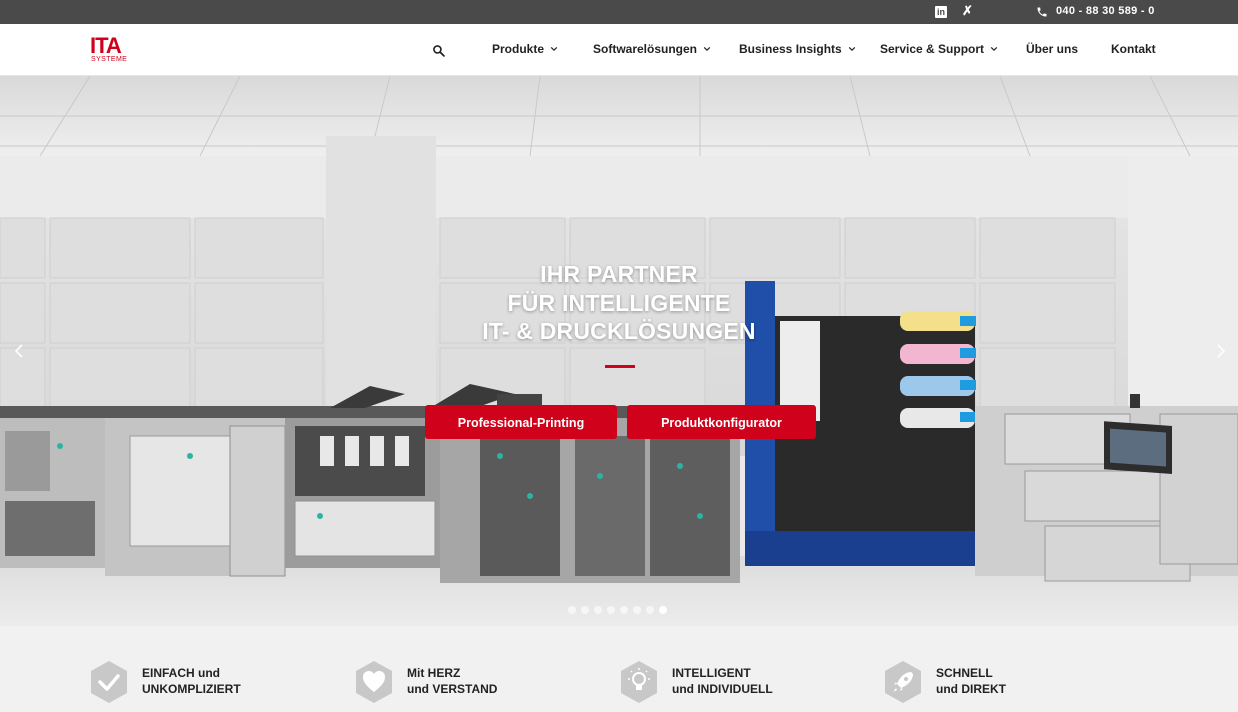  Describe the element at coordinates (932, 49) in the screenshot. I see `nav-label: Service & Support` at that location.